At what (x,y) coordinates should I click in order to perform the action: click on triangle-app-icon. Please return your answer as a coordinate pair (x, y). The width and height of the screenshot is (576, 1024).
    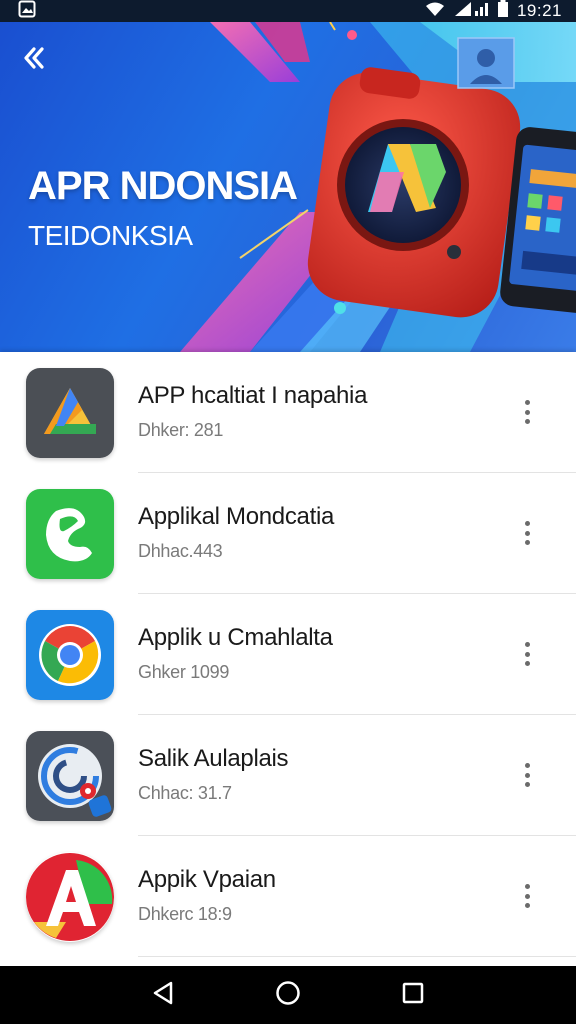
    Looking at the image, I should click on (70, 412).